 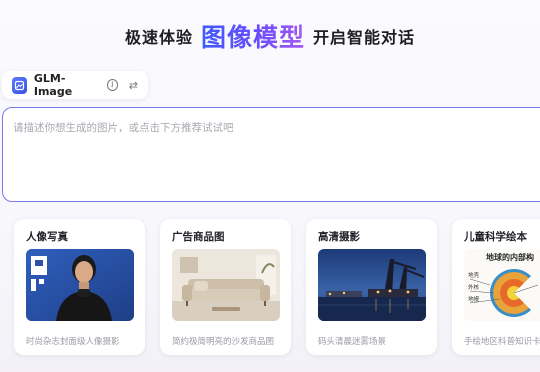 What do you see at coordinates (75, 85) in the screenshot?
I see `model-selector: GLM-Image i ⇄` at bounding box center [75, 85].